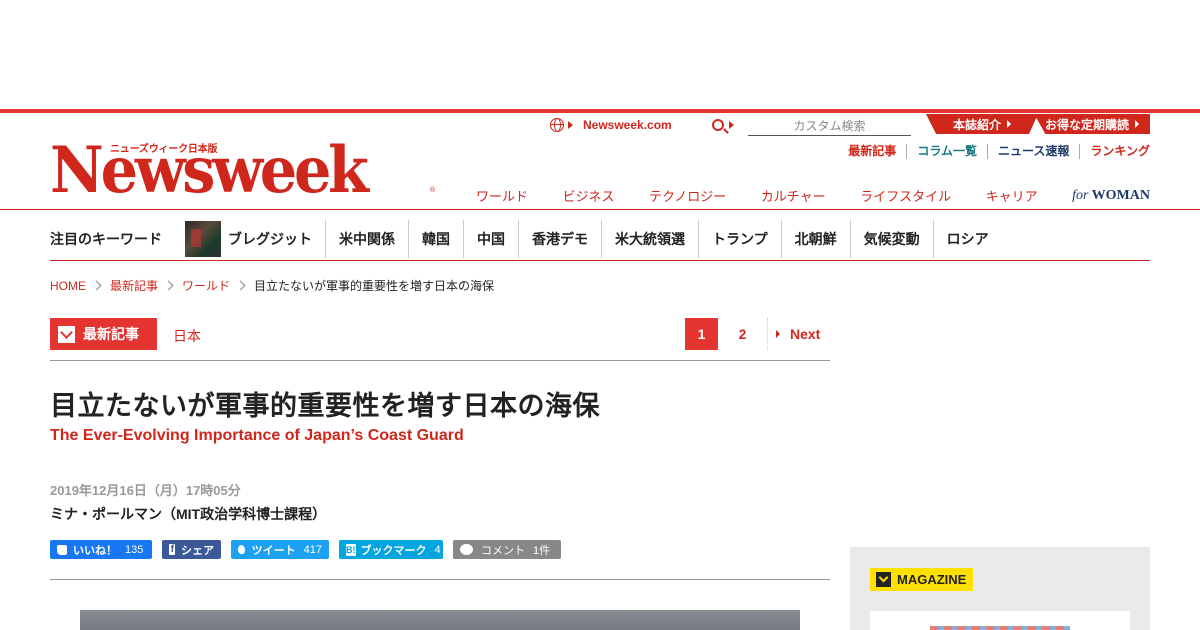  I want to click on keyword-korea: 韓国, so click(435, 239).